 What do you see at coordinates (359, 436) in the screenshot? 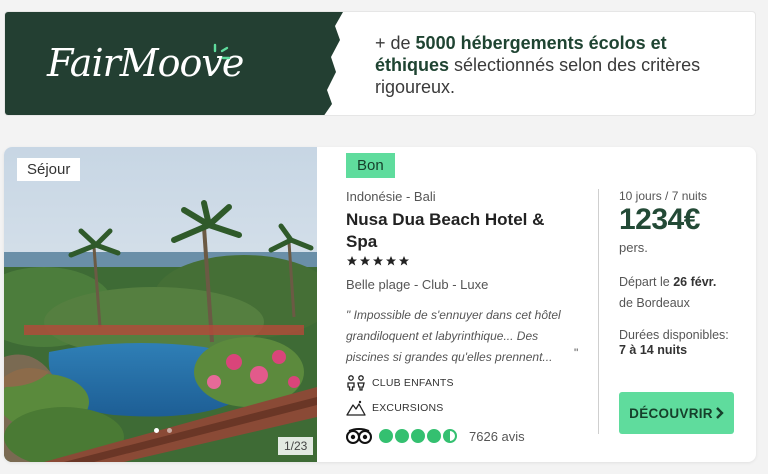
I see `tripadvisor-icon` at bounding box center [359, 436].